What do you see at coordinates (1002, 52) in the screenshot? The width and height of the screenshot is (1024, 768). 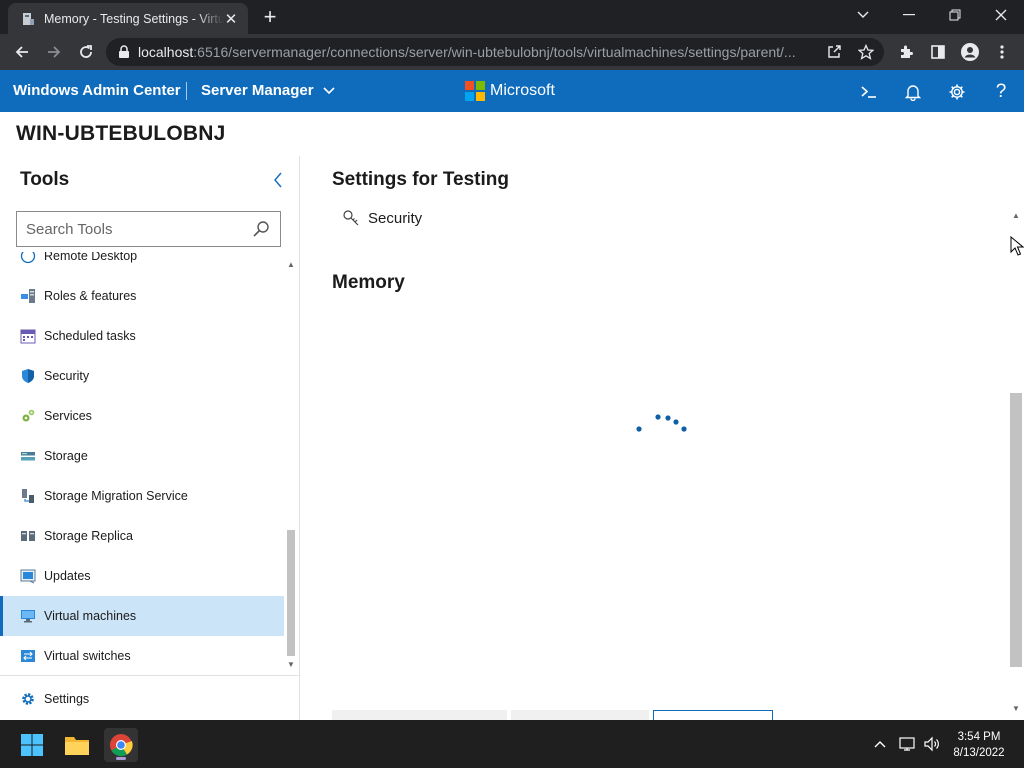 I see `more-menu-icon` at bounding box center [1002, 52].